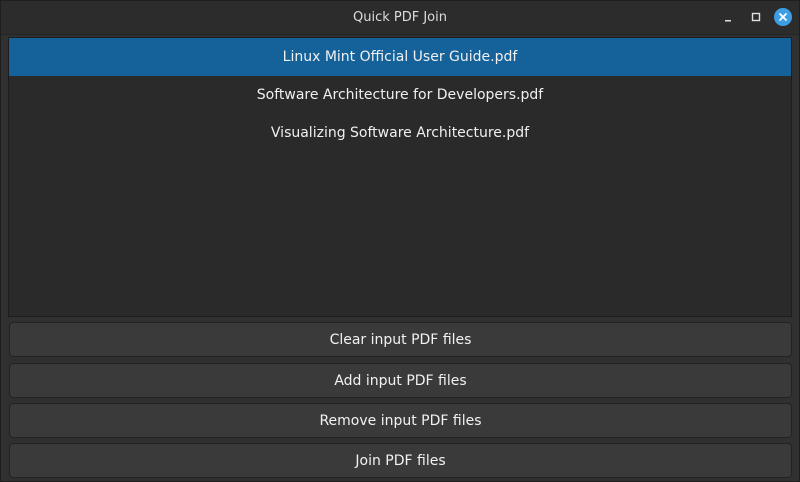  I want to click on file-list-item: Visualizing Software Architecture.pdf, so click(400, 133).